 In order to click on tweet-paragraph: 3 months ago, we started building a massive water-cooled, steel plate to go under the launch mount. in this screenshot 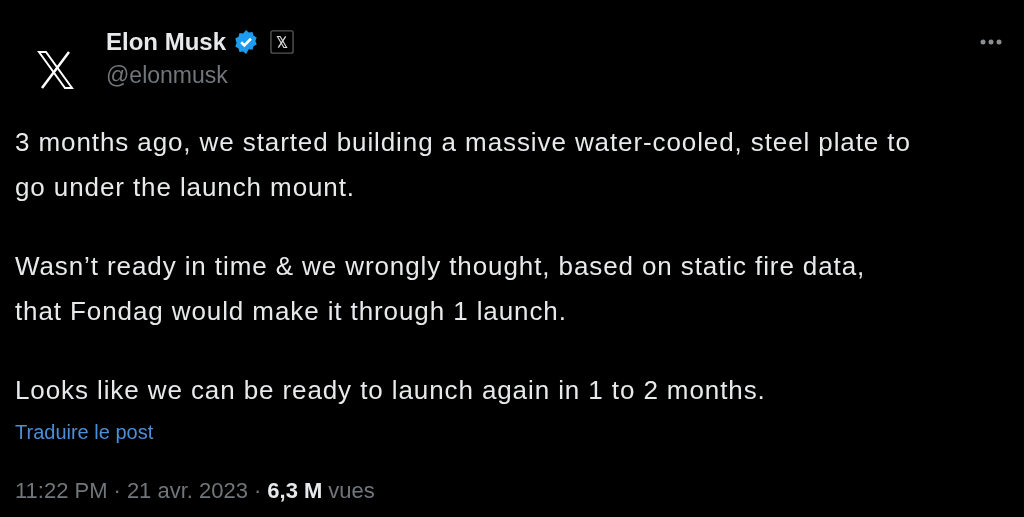, I will do `click(463, 165)`.